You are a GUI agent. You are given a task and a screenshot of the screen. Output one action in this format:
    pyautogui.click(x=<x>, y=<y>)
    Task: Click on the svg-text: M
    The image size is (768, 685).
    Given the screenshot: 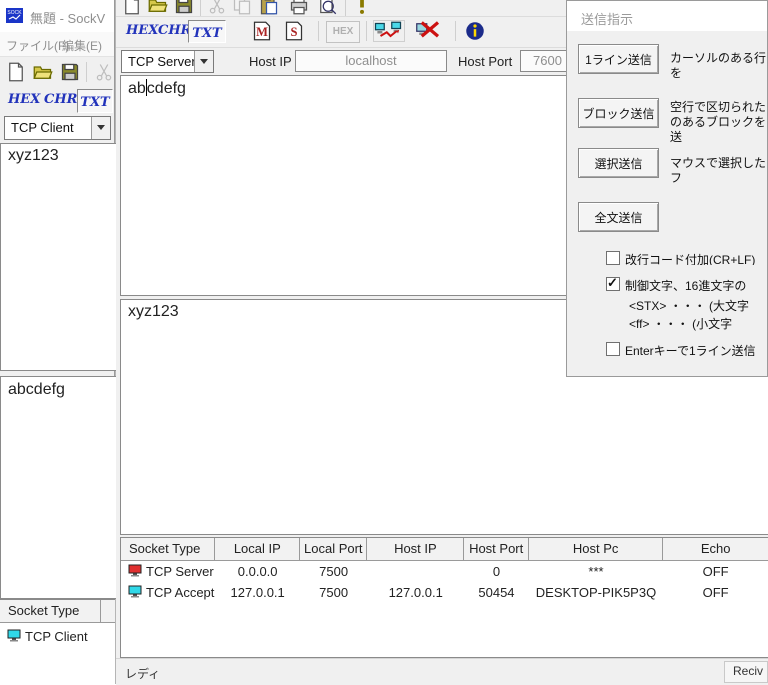 What is the action you would take?
    pyautogui.click(x=262, y=32)
    